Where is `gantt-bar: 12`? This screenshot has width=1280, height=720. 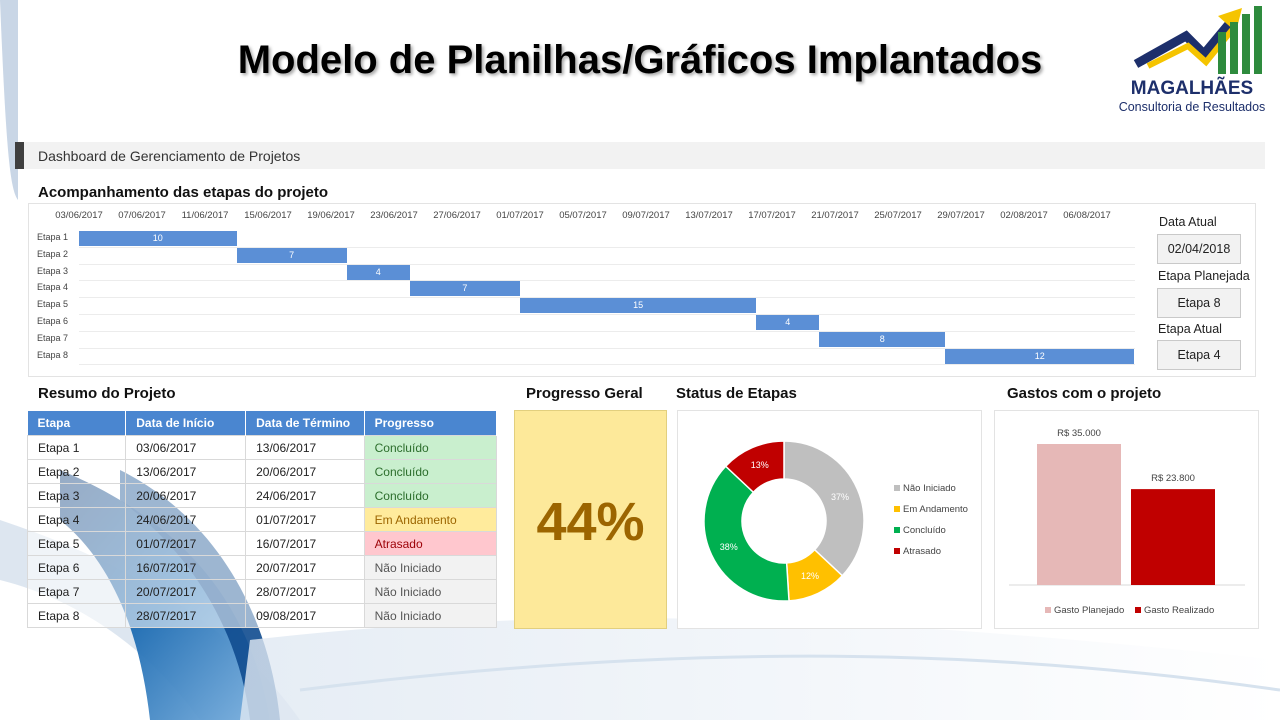
gantt-bar: 12 is located at coordinates (1040, 356).